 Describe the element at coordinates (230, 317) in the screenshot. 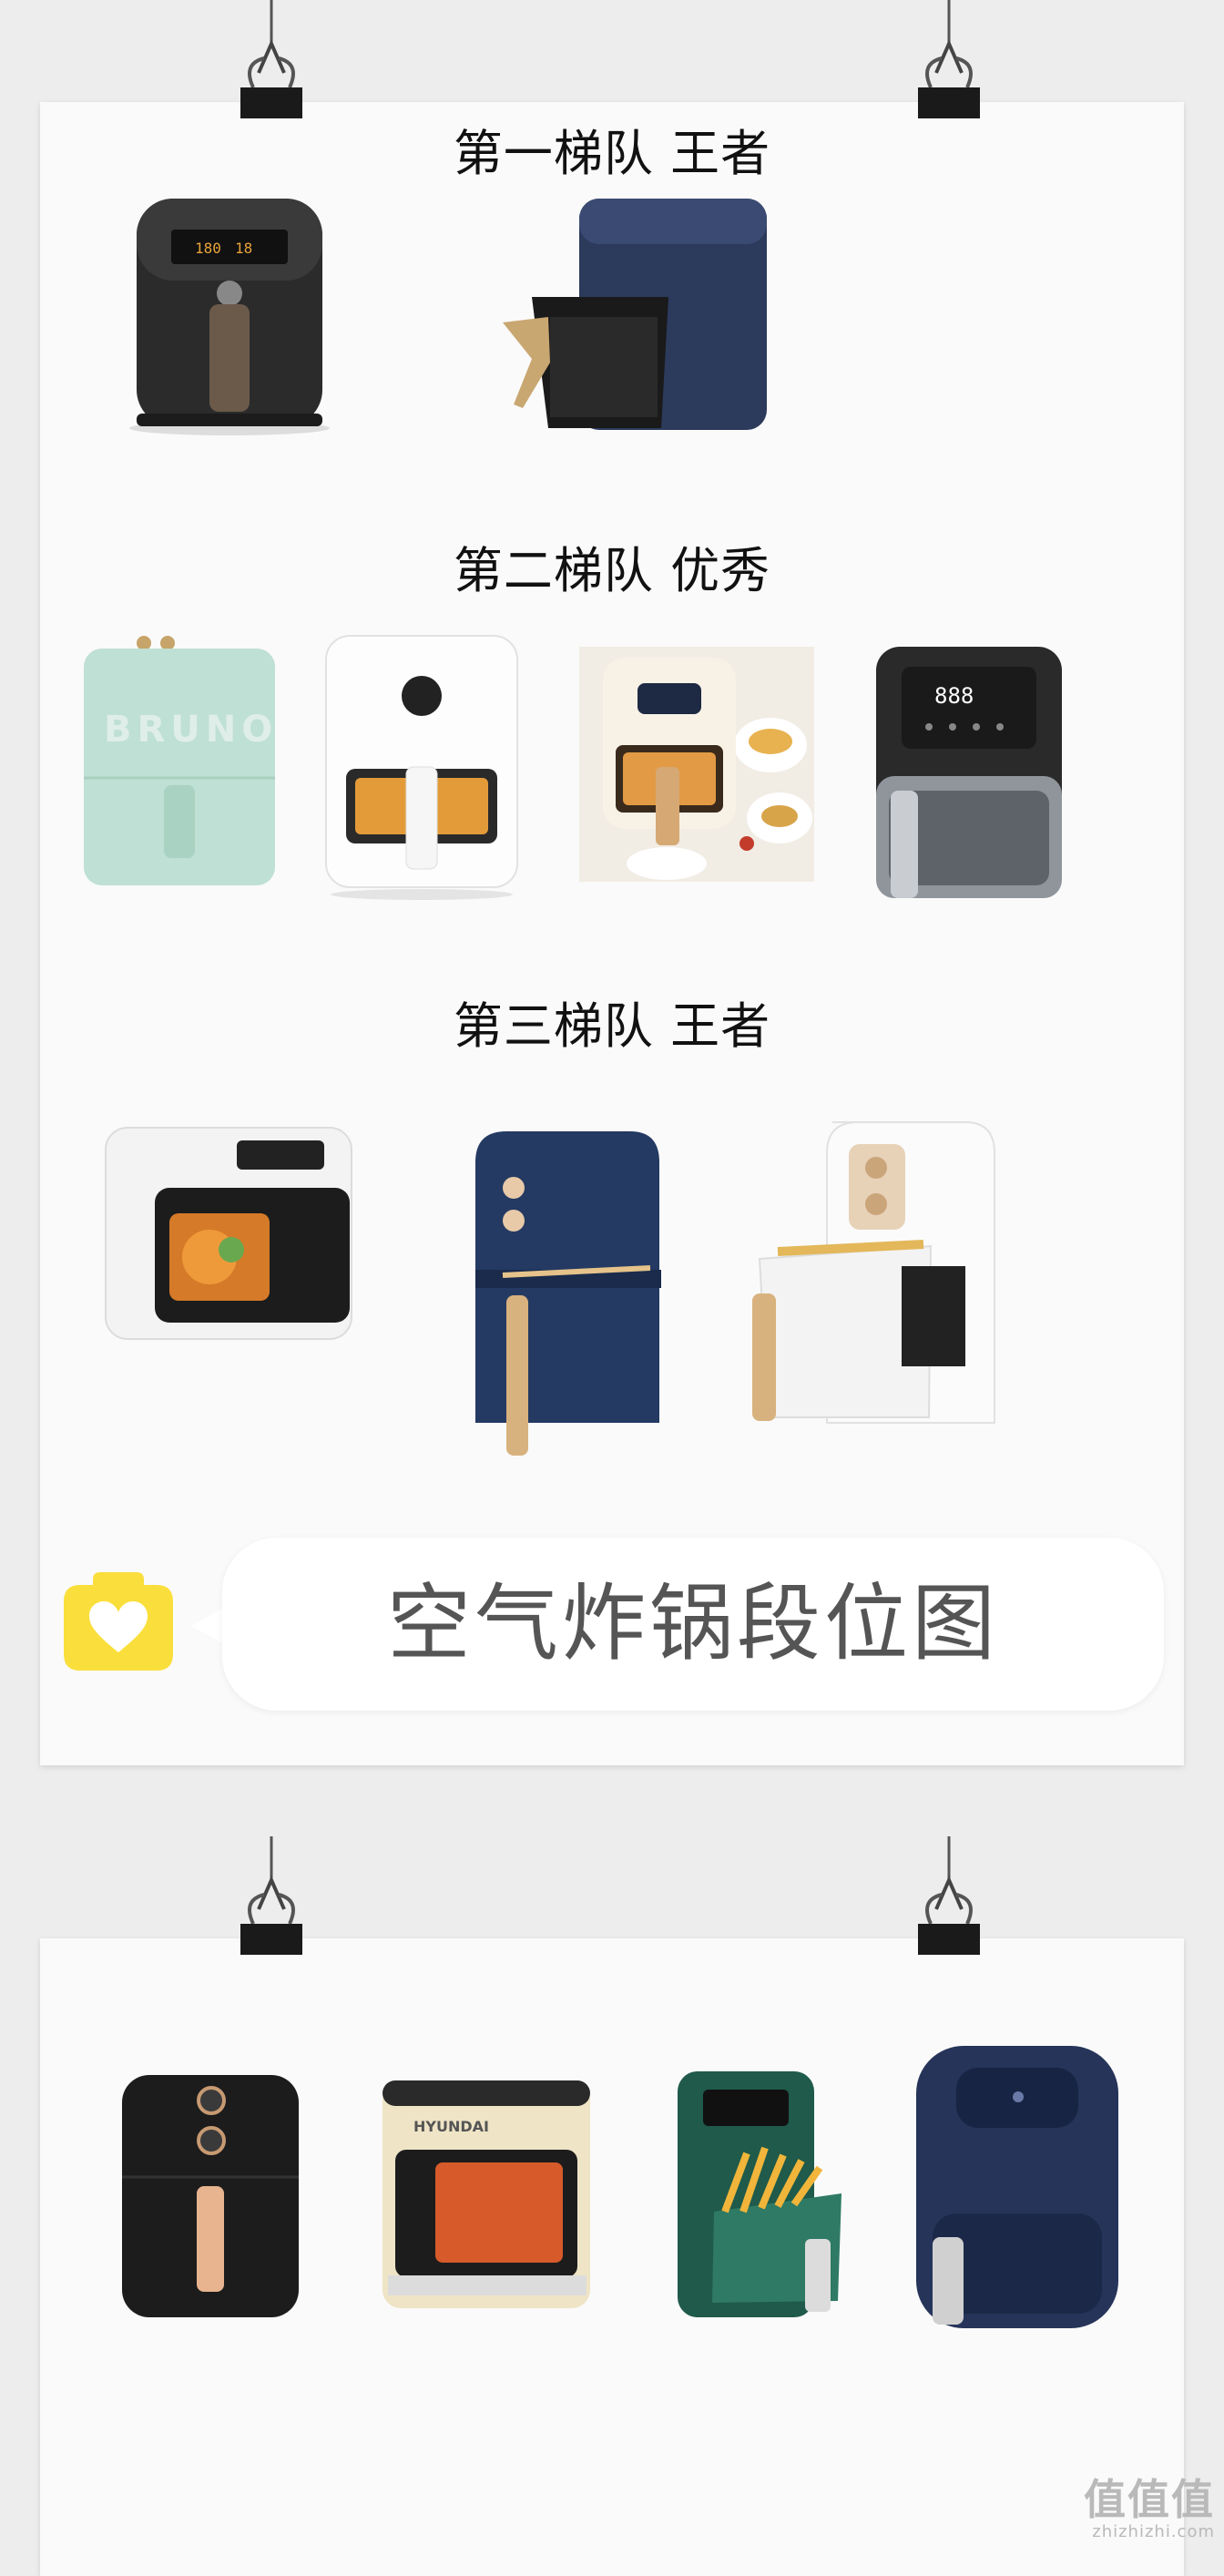

I see `philips-black-air-fryer: 180 18` at that location.